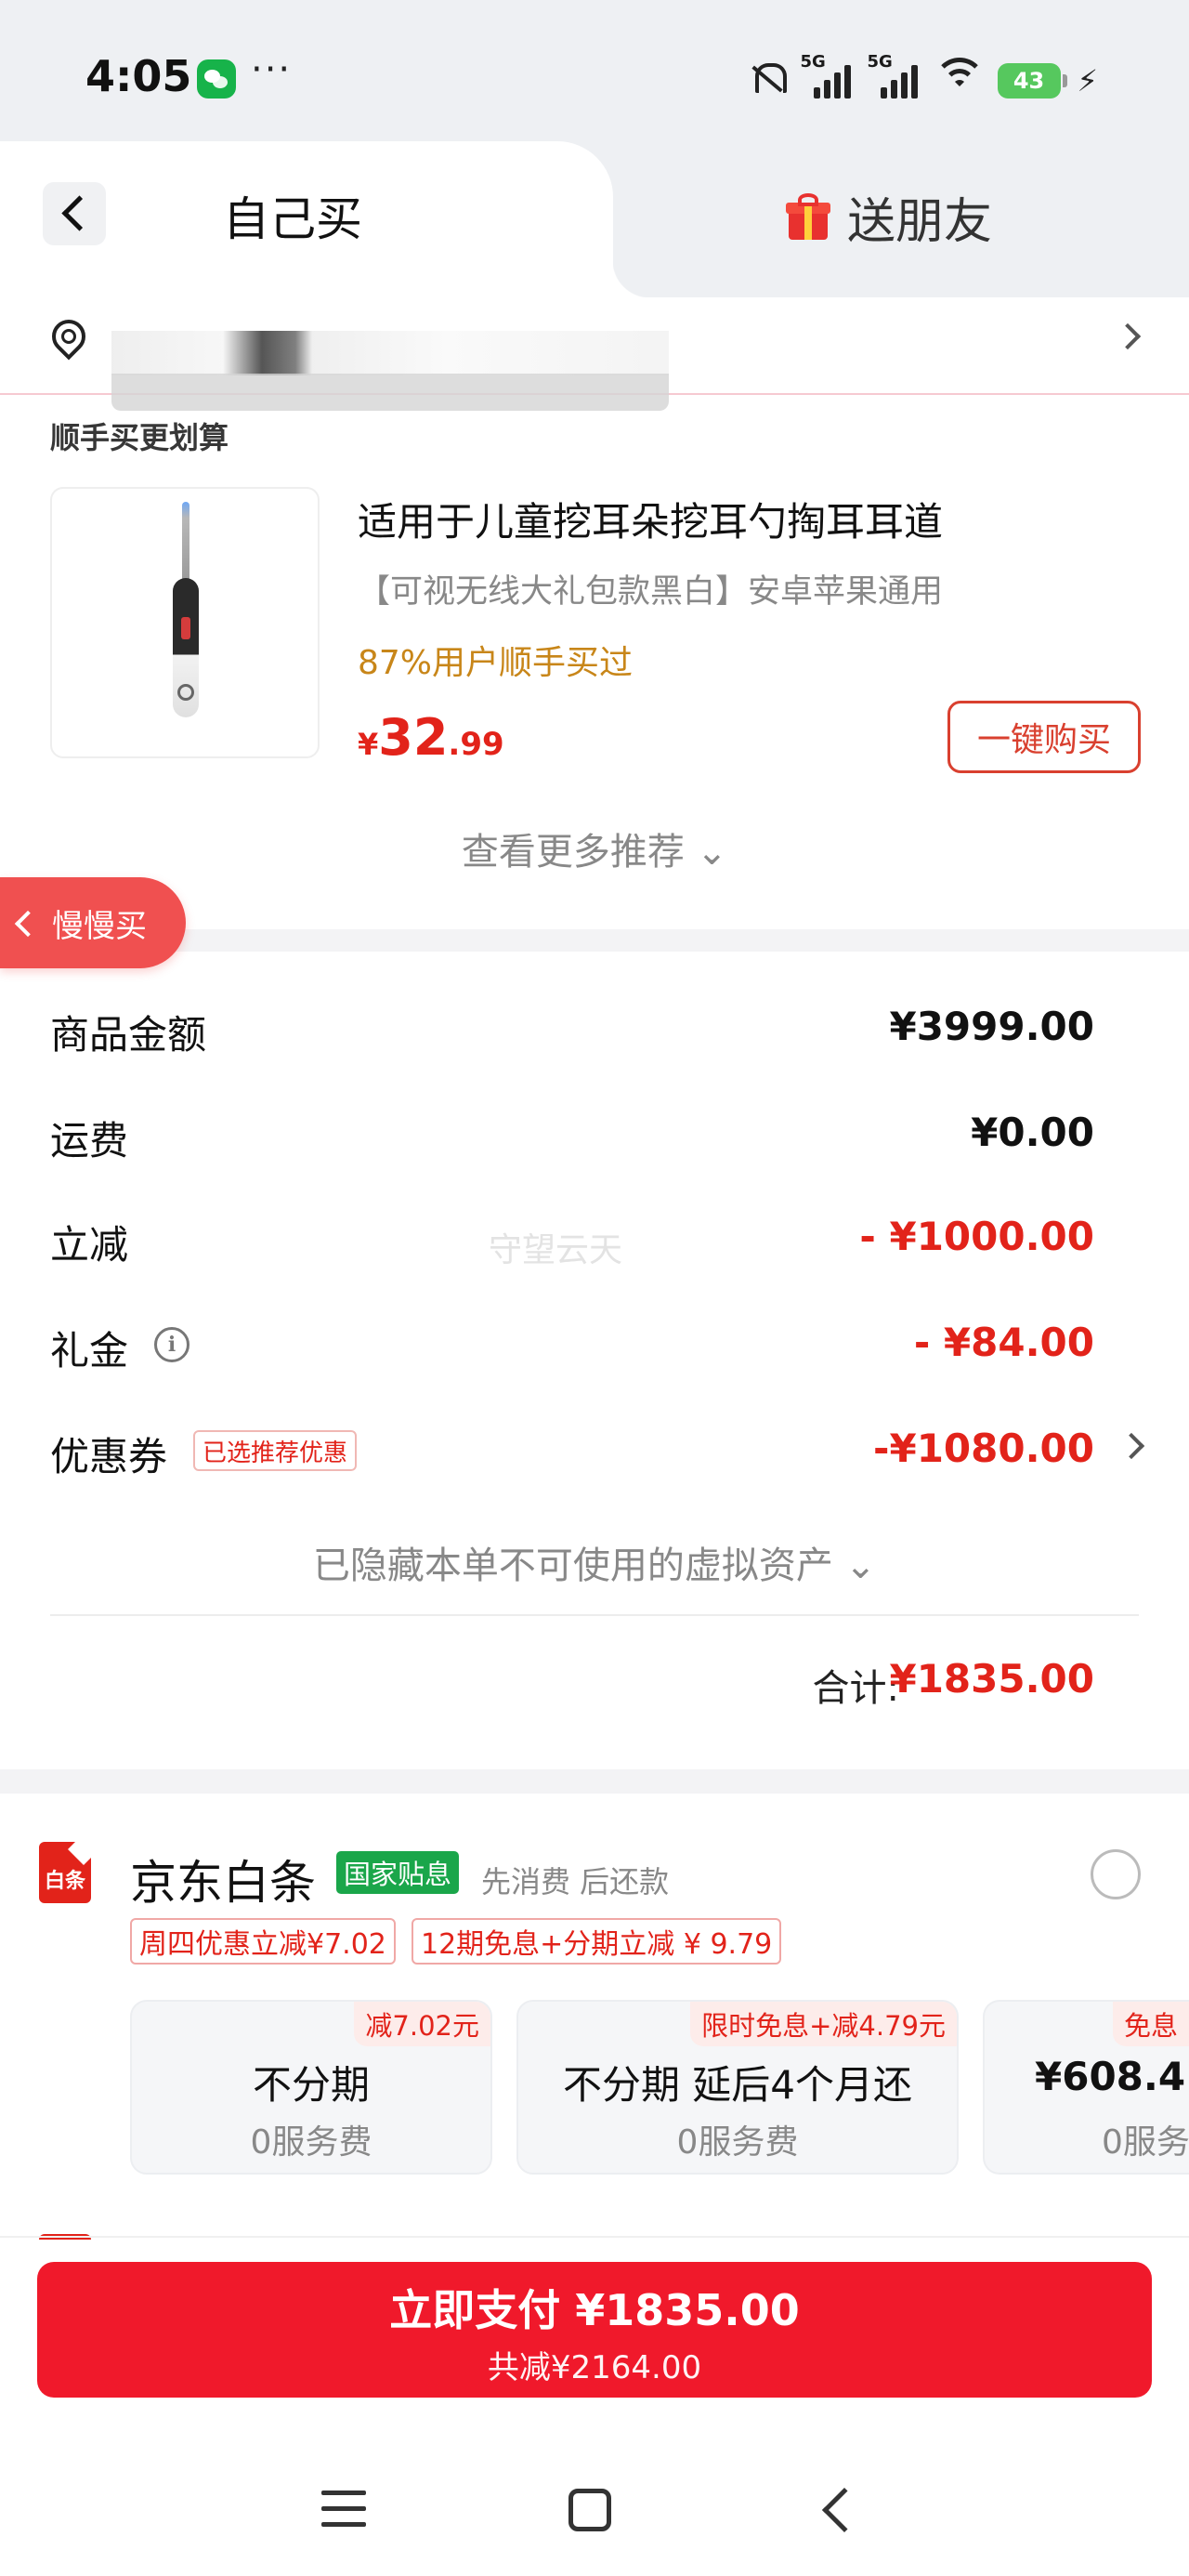 This screenshot has height=2576, width=1189. I want to click on goods-amount-value: ¥3999.00, so click(991, 1026).